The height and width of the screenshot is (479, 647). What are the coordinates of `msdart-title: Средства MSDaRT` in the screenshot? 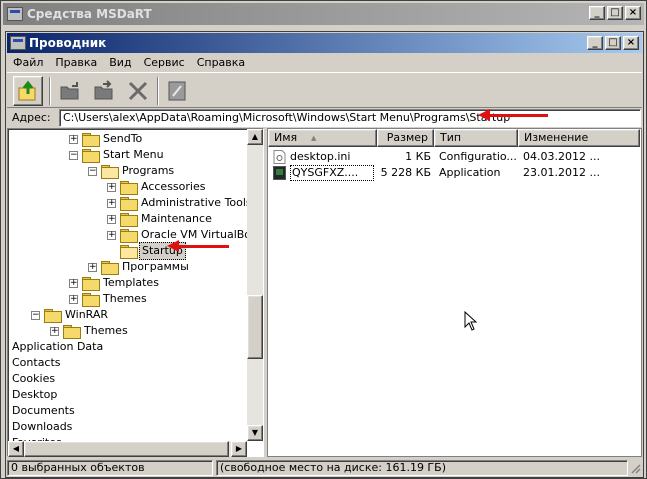 It's located at (89, 14).